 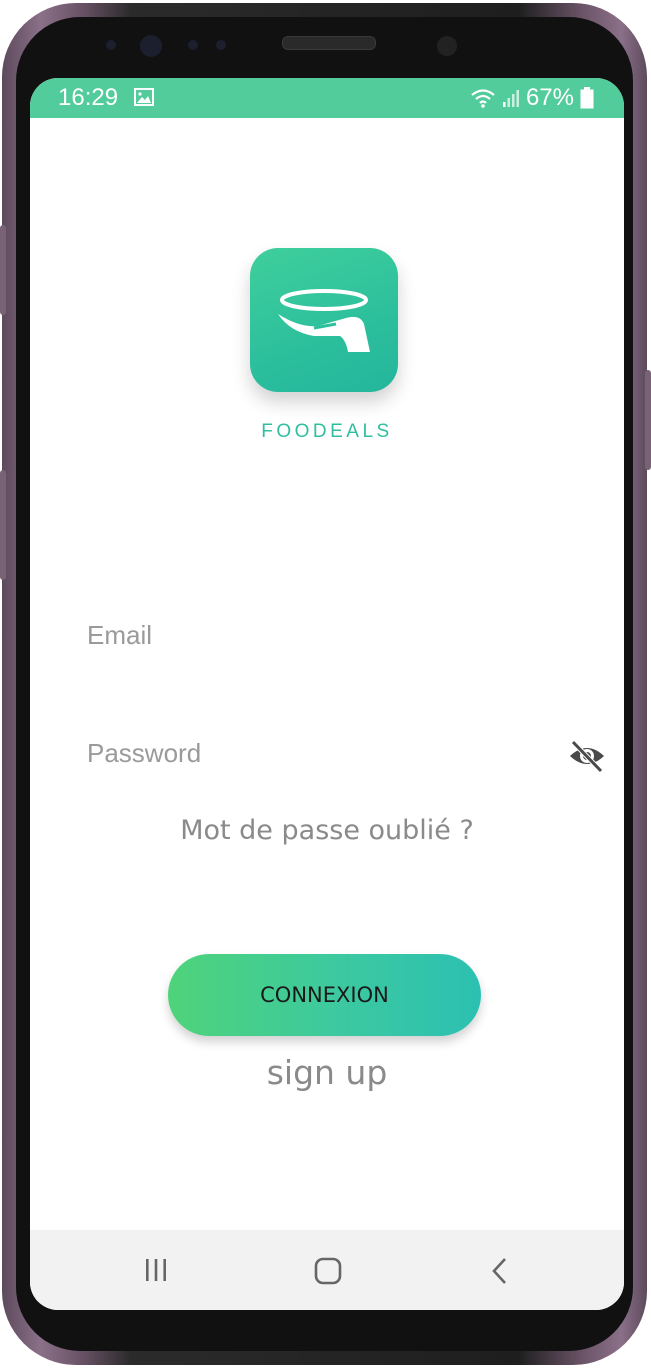 I want to click on proximity-sensor, so click(x=447, y=46).